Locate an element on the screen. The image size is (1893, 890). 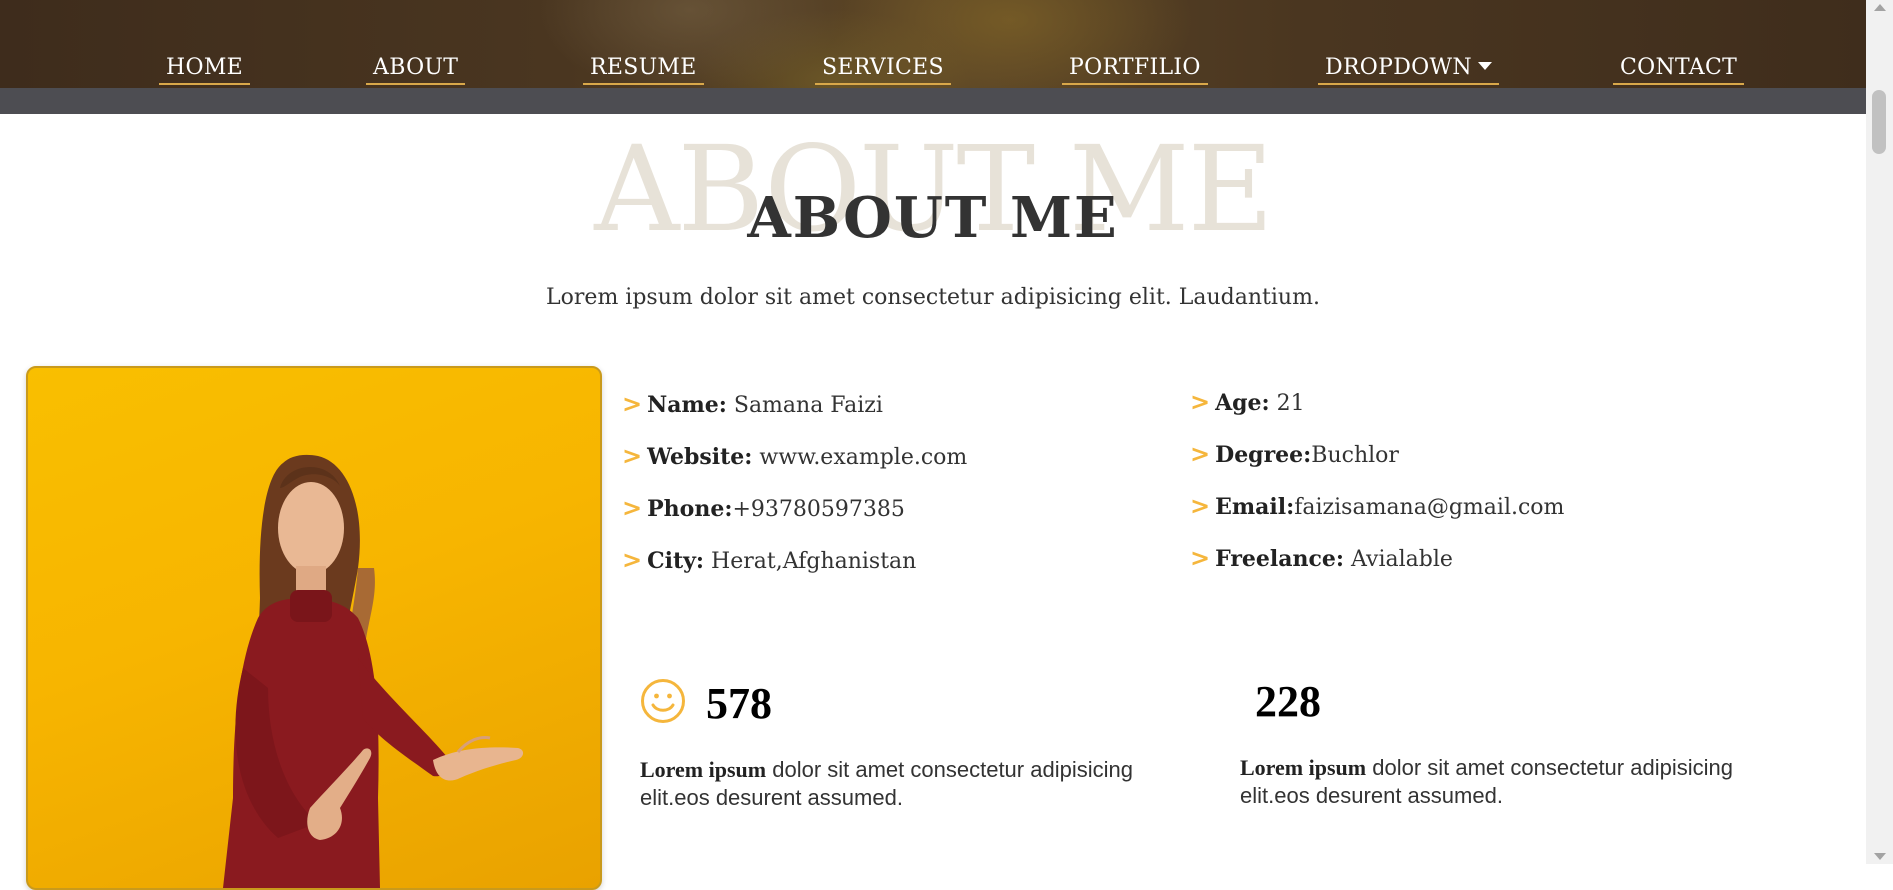
info-website: > Website: www.example.com is located at coordinates (794, 456).